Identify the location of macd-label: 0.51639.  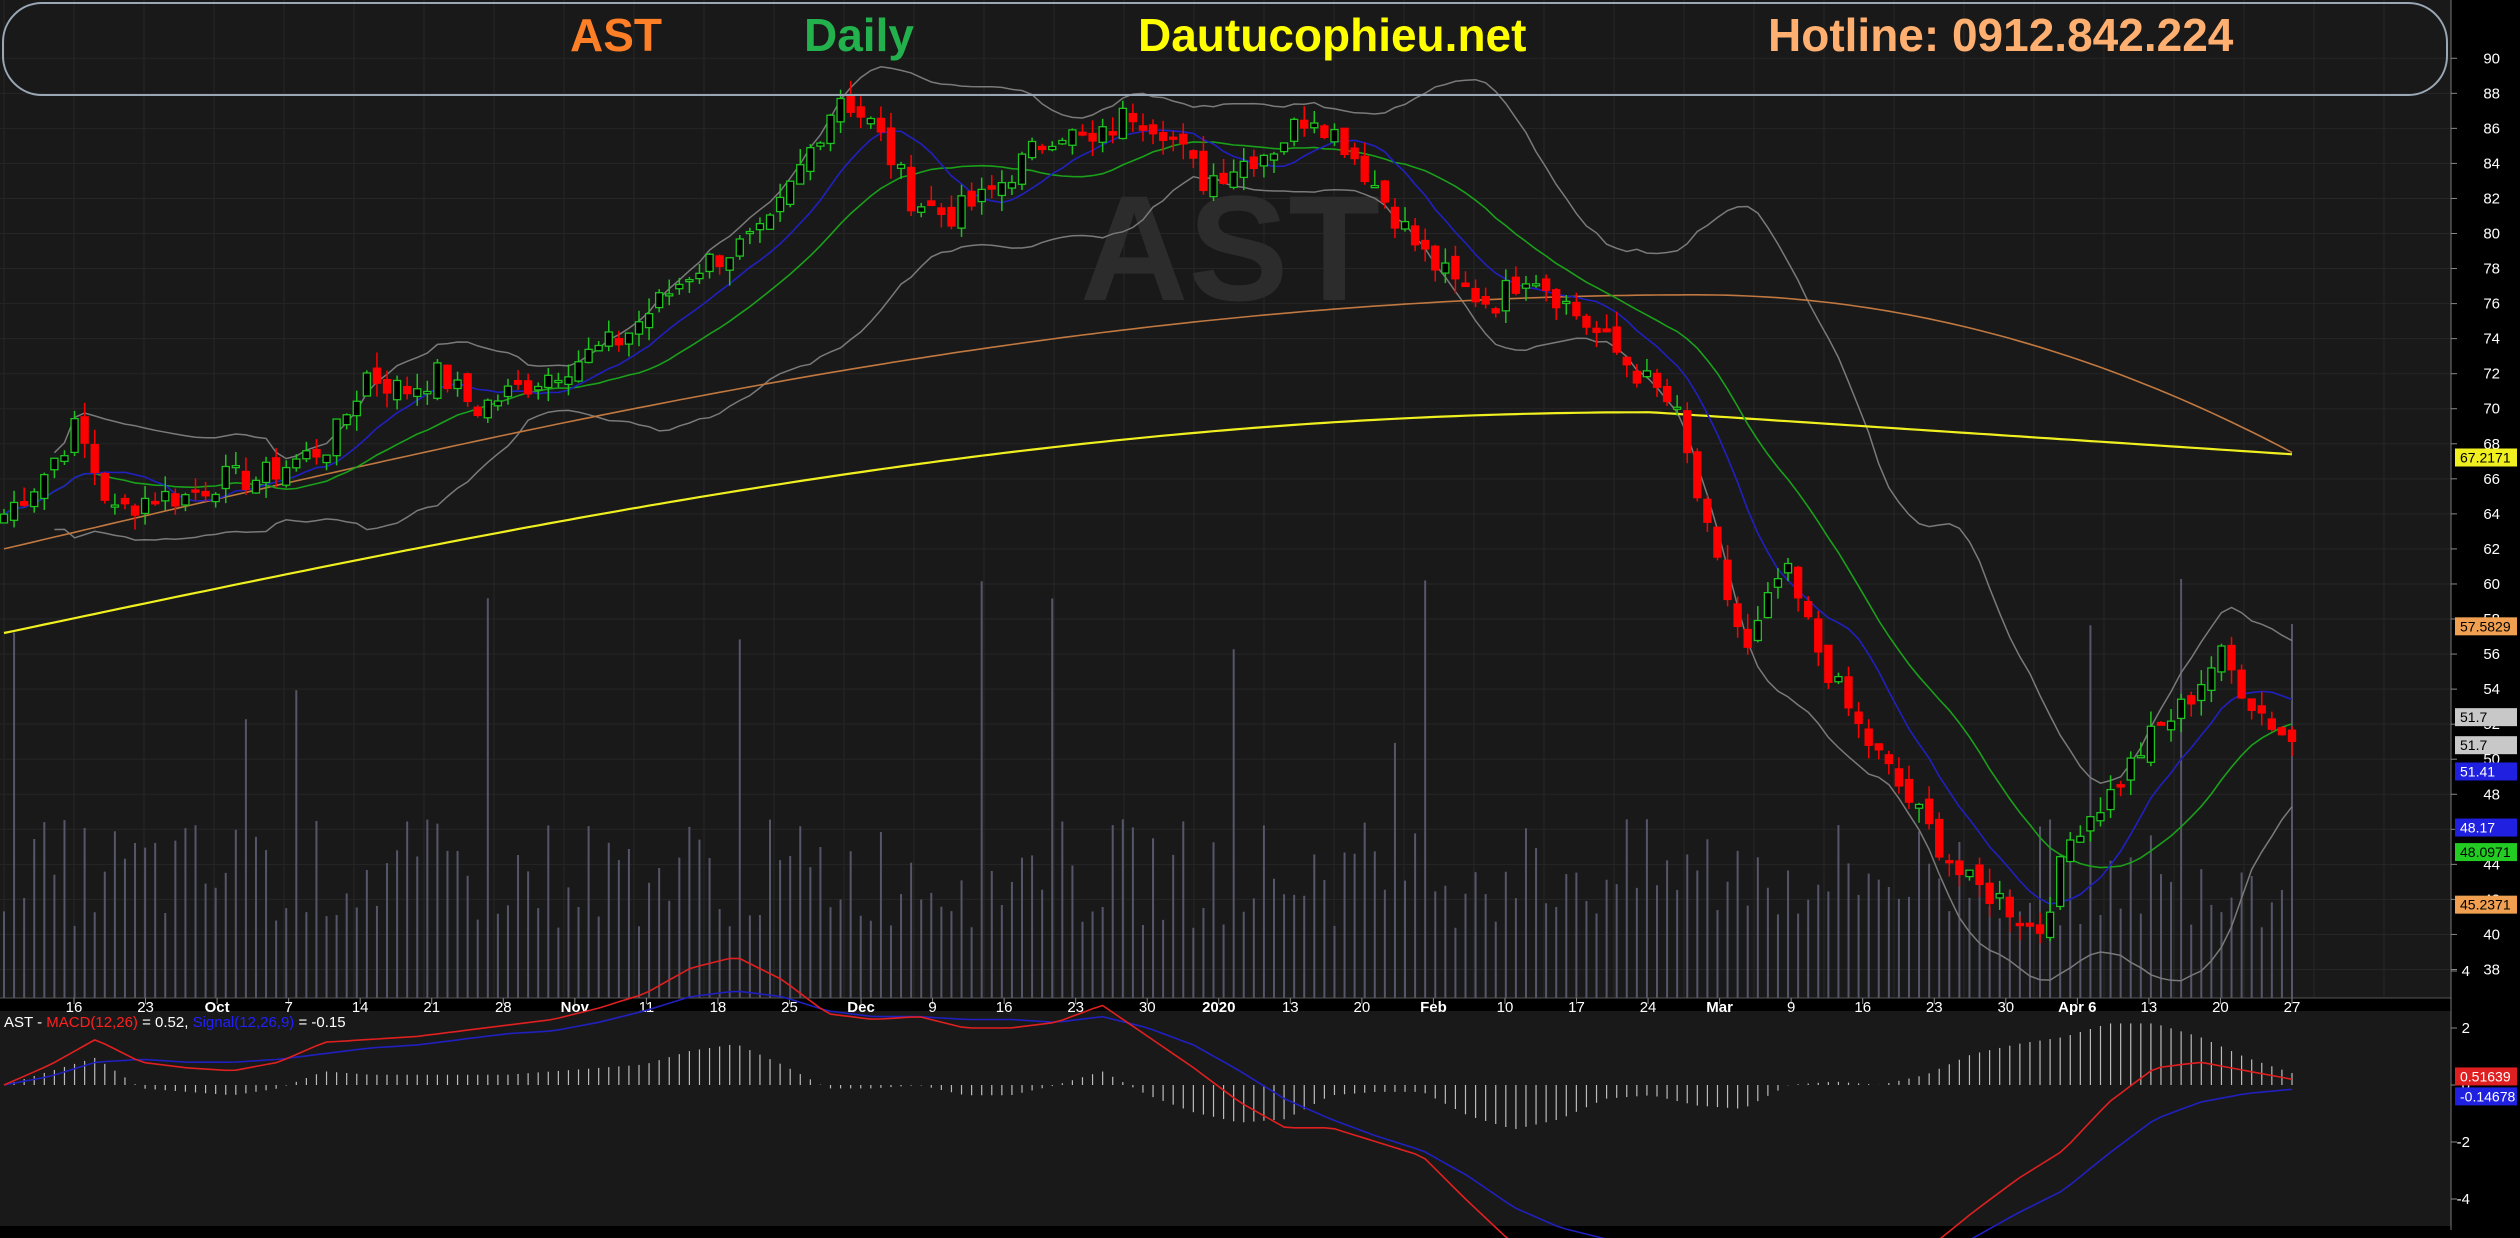
(2485, 1076).